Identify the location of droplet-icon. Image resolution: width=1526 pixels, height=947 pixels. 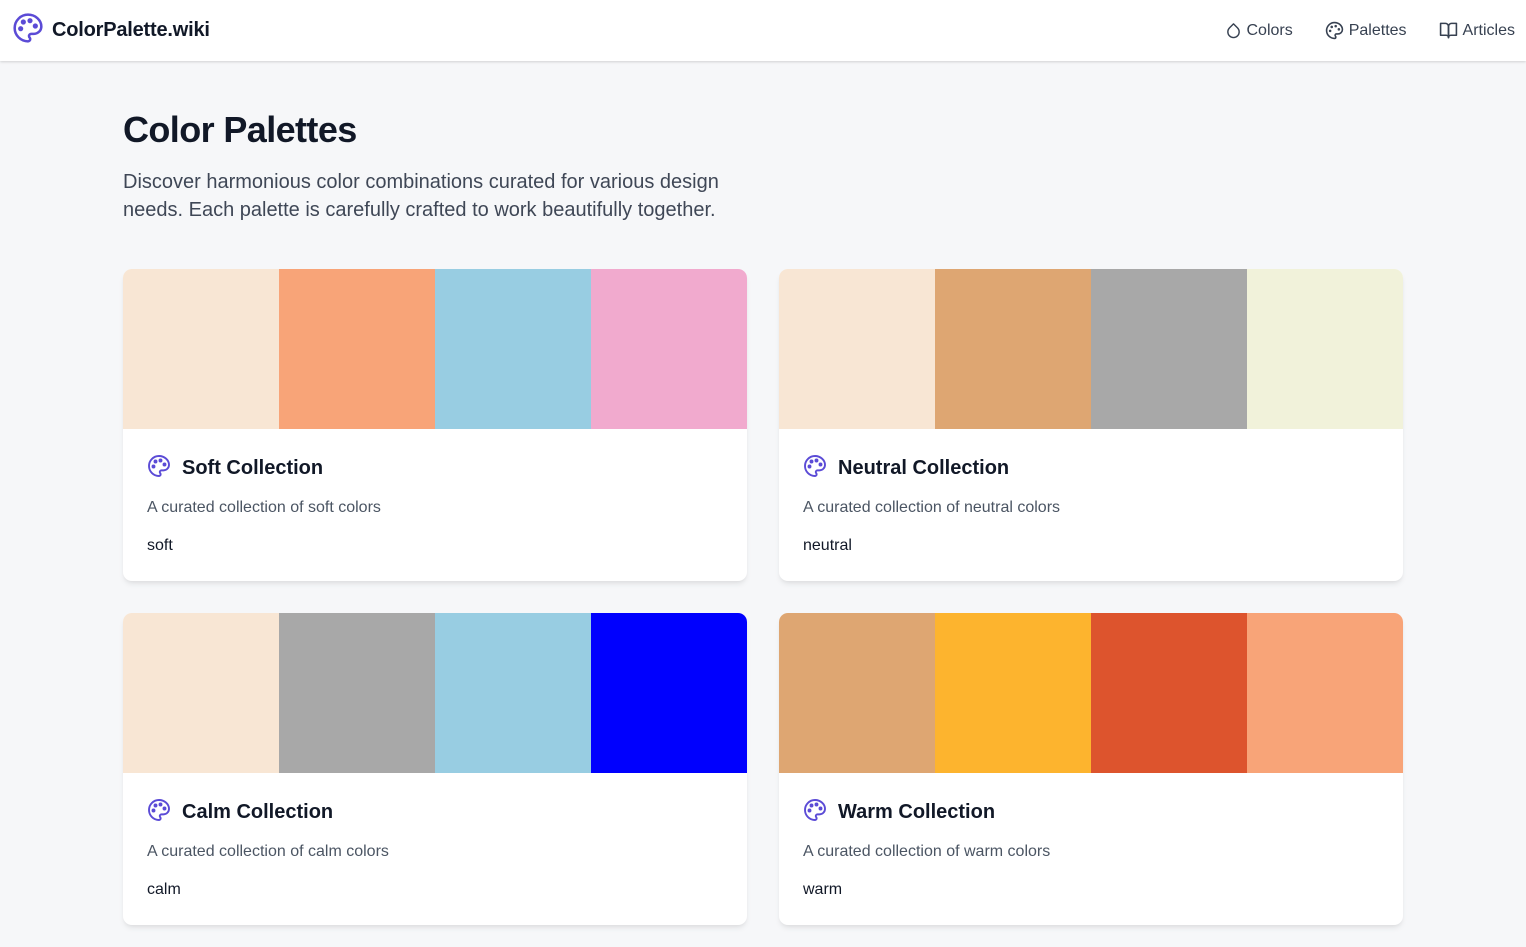
(1233, 30).